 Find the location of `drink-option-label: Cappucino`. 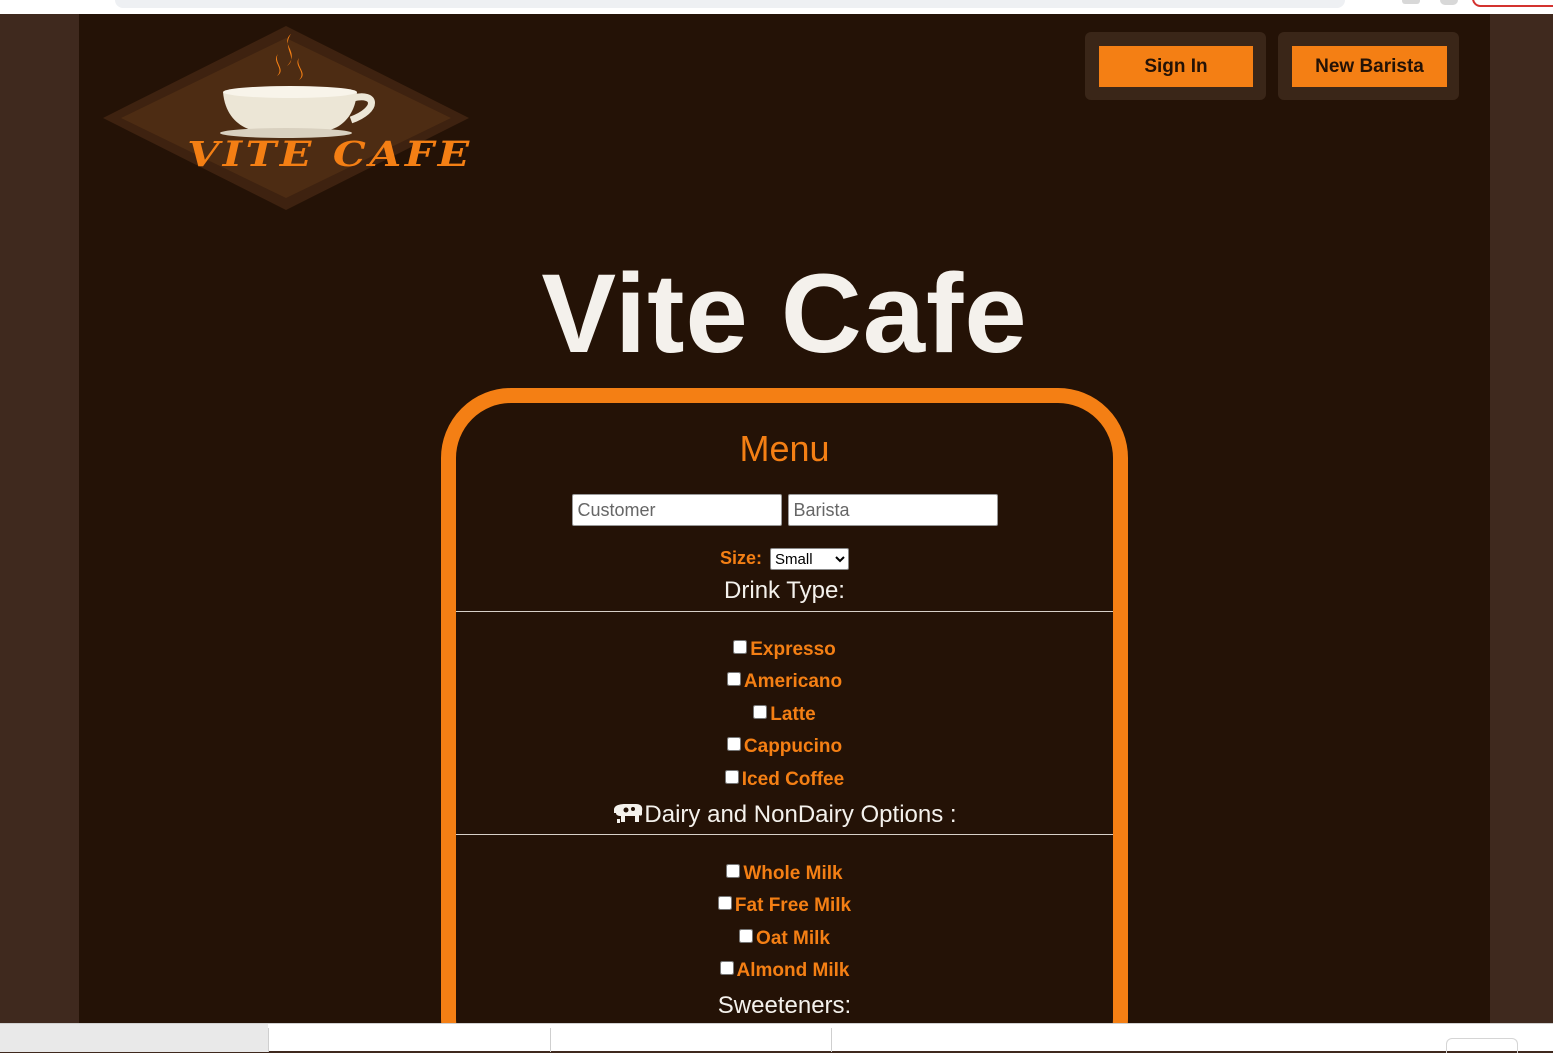

drink-option-label: Cappucino is located at coordinates (793, 746).